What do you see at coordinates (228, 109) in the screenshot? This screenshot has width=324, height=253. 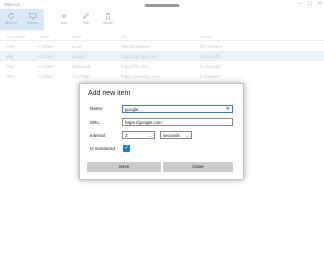 I see `clear-icon: ✕` at bounding box center [228, 109].